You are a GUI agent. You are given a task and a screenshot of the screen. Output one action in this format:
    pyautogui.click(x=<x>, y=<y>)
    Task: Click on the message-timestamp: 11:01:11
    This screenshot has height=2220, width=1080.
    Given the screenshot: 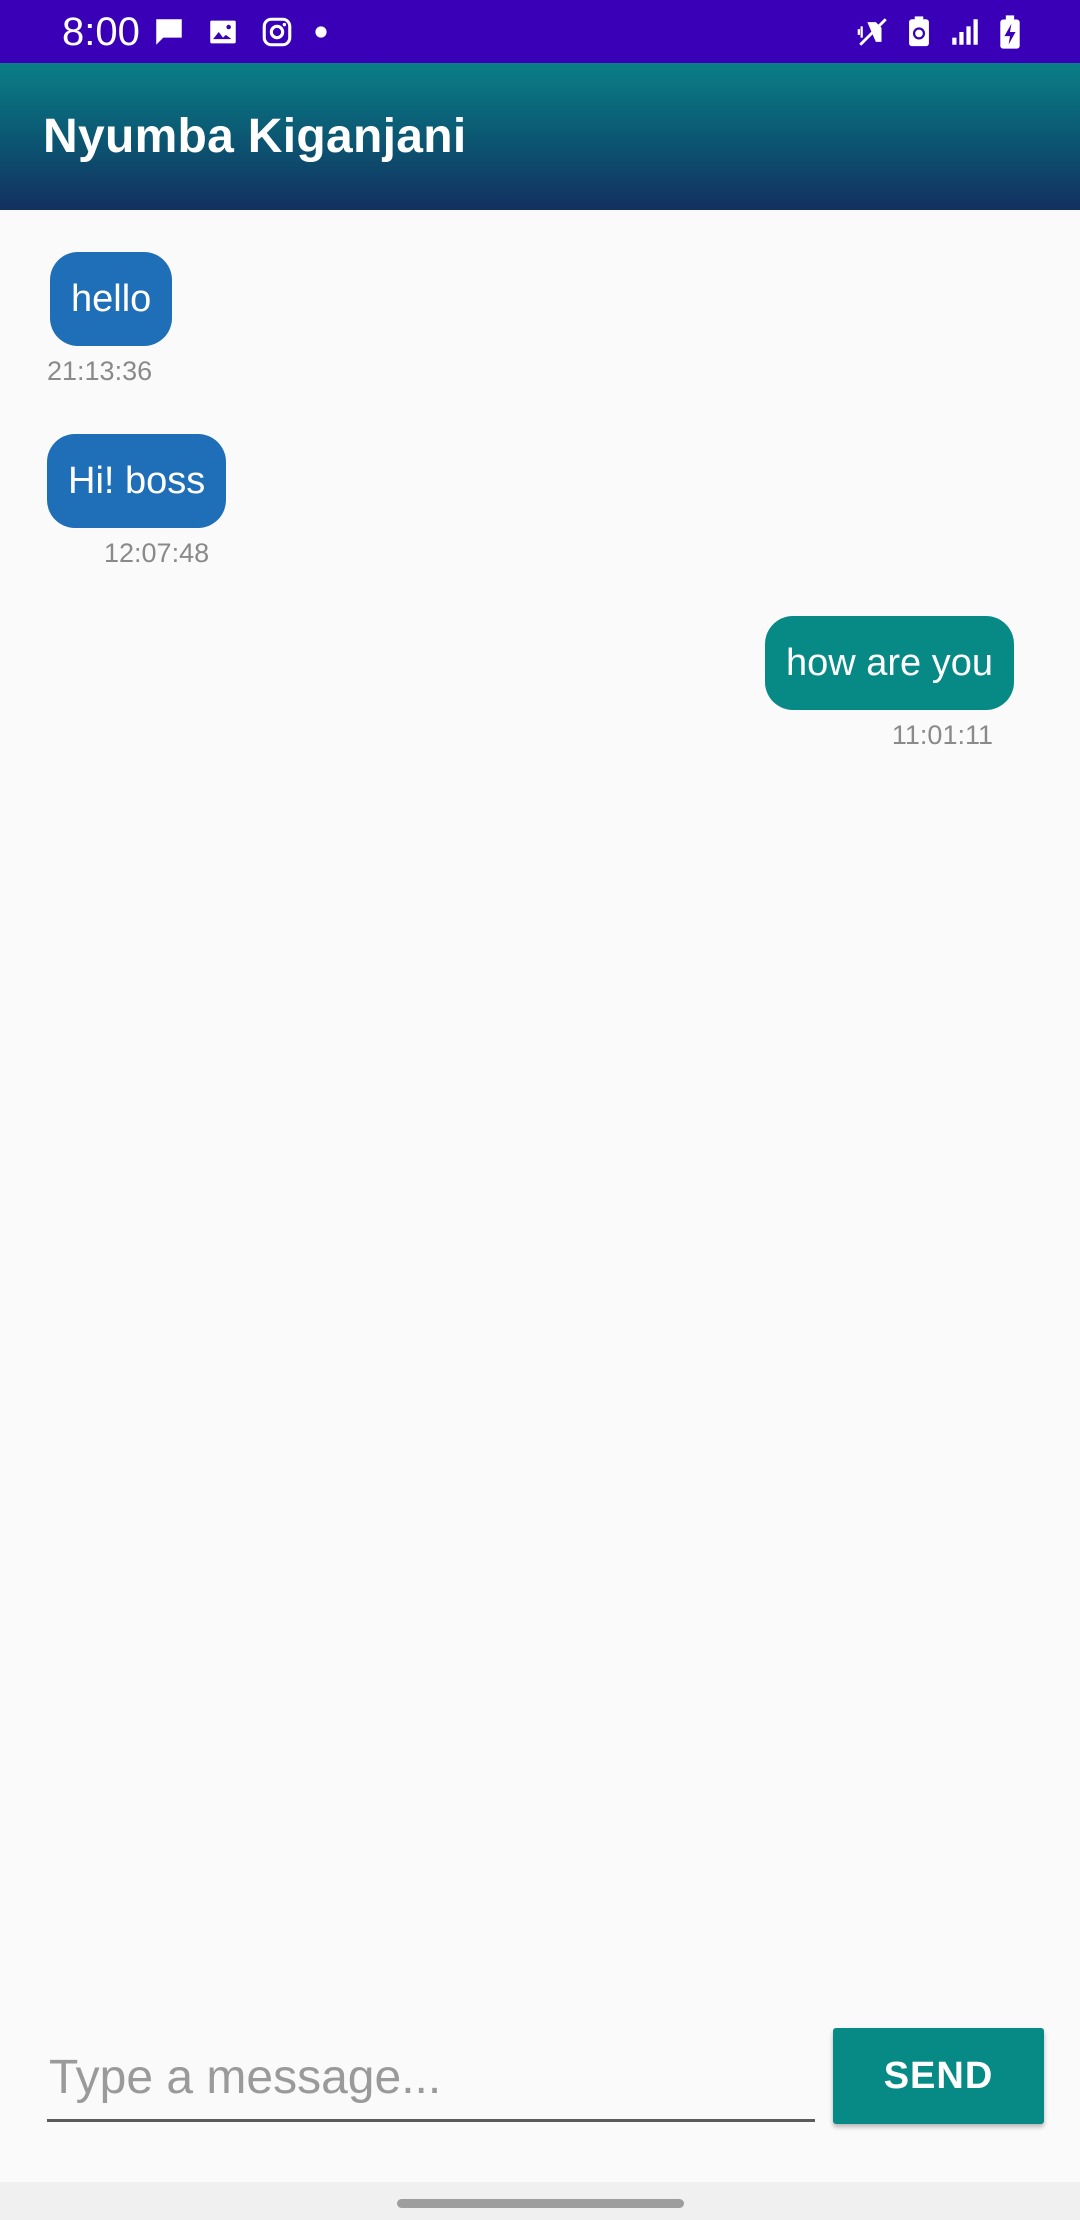 What is the action you would take?
    pyautogui.click(x=942, y=735)
    